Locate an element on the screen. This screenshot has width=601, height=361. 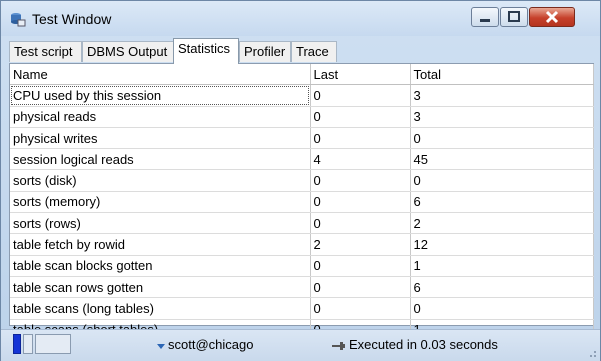
progress-segment-filled is located at coordinates (17, 344).